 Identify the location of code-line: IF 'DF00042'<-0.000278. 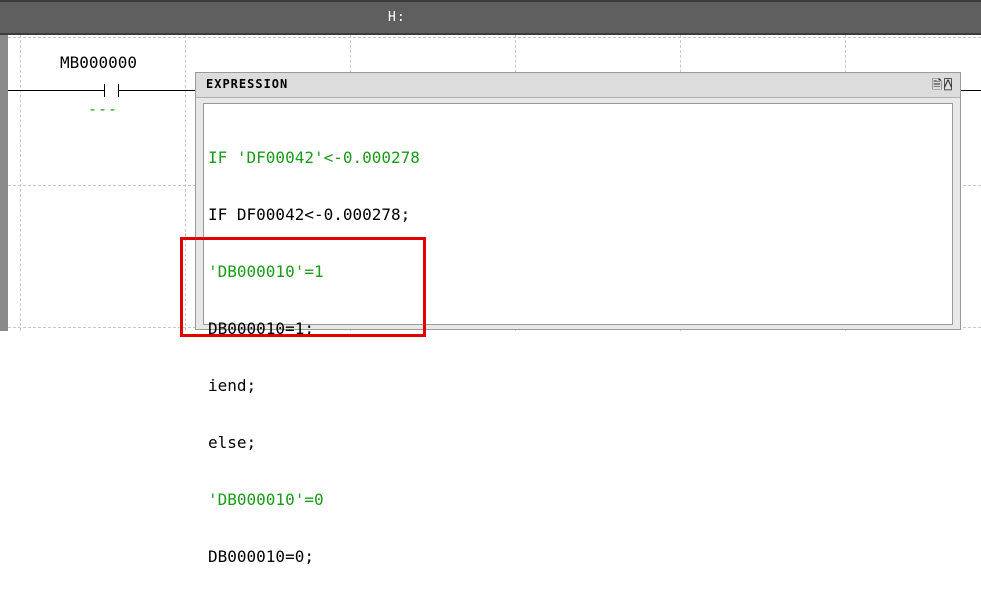
(314, 157).